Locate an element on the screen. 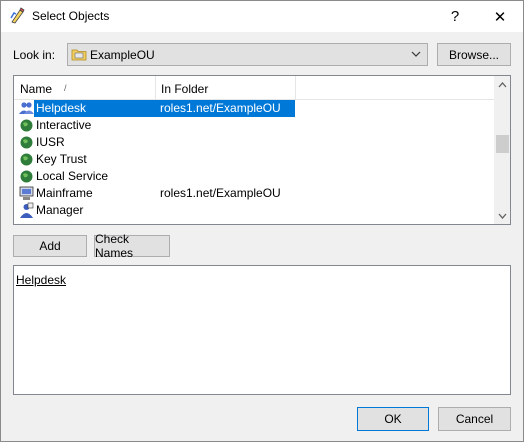 This screenshot has width=524, height=442. column-header-name: Name is located at coordinates (36, 89).